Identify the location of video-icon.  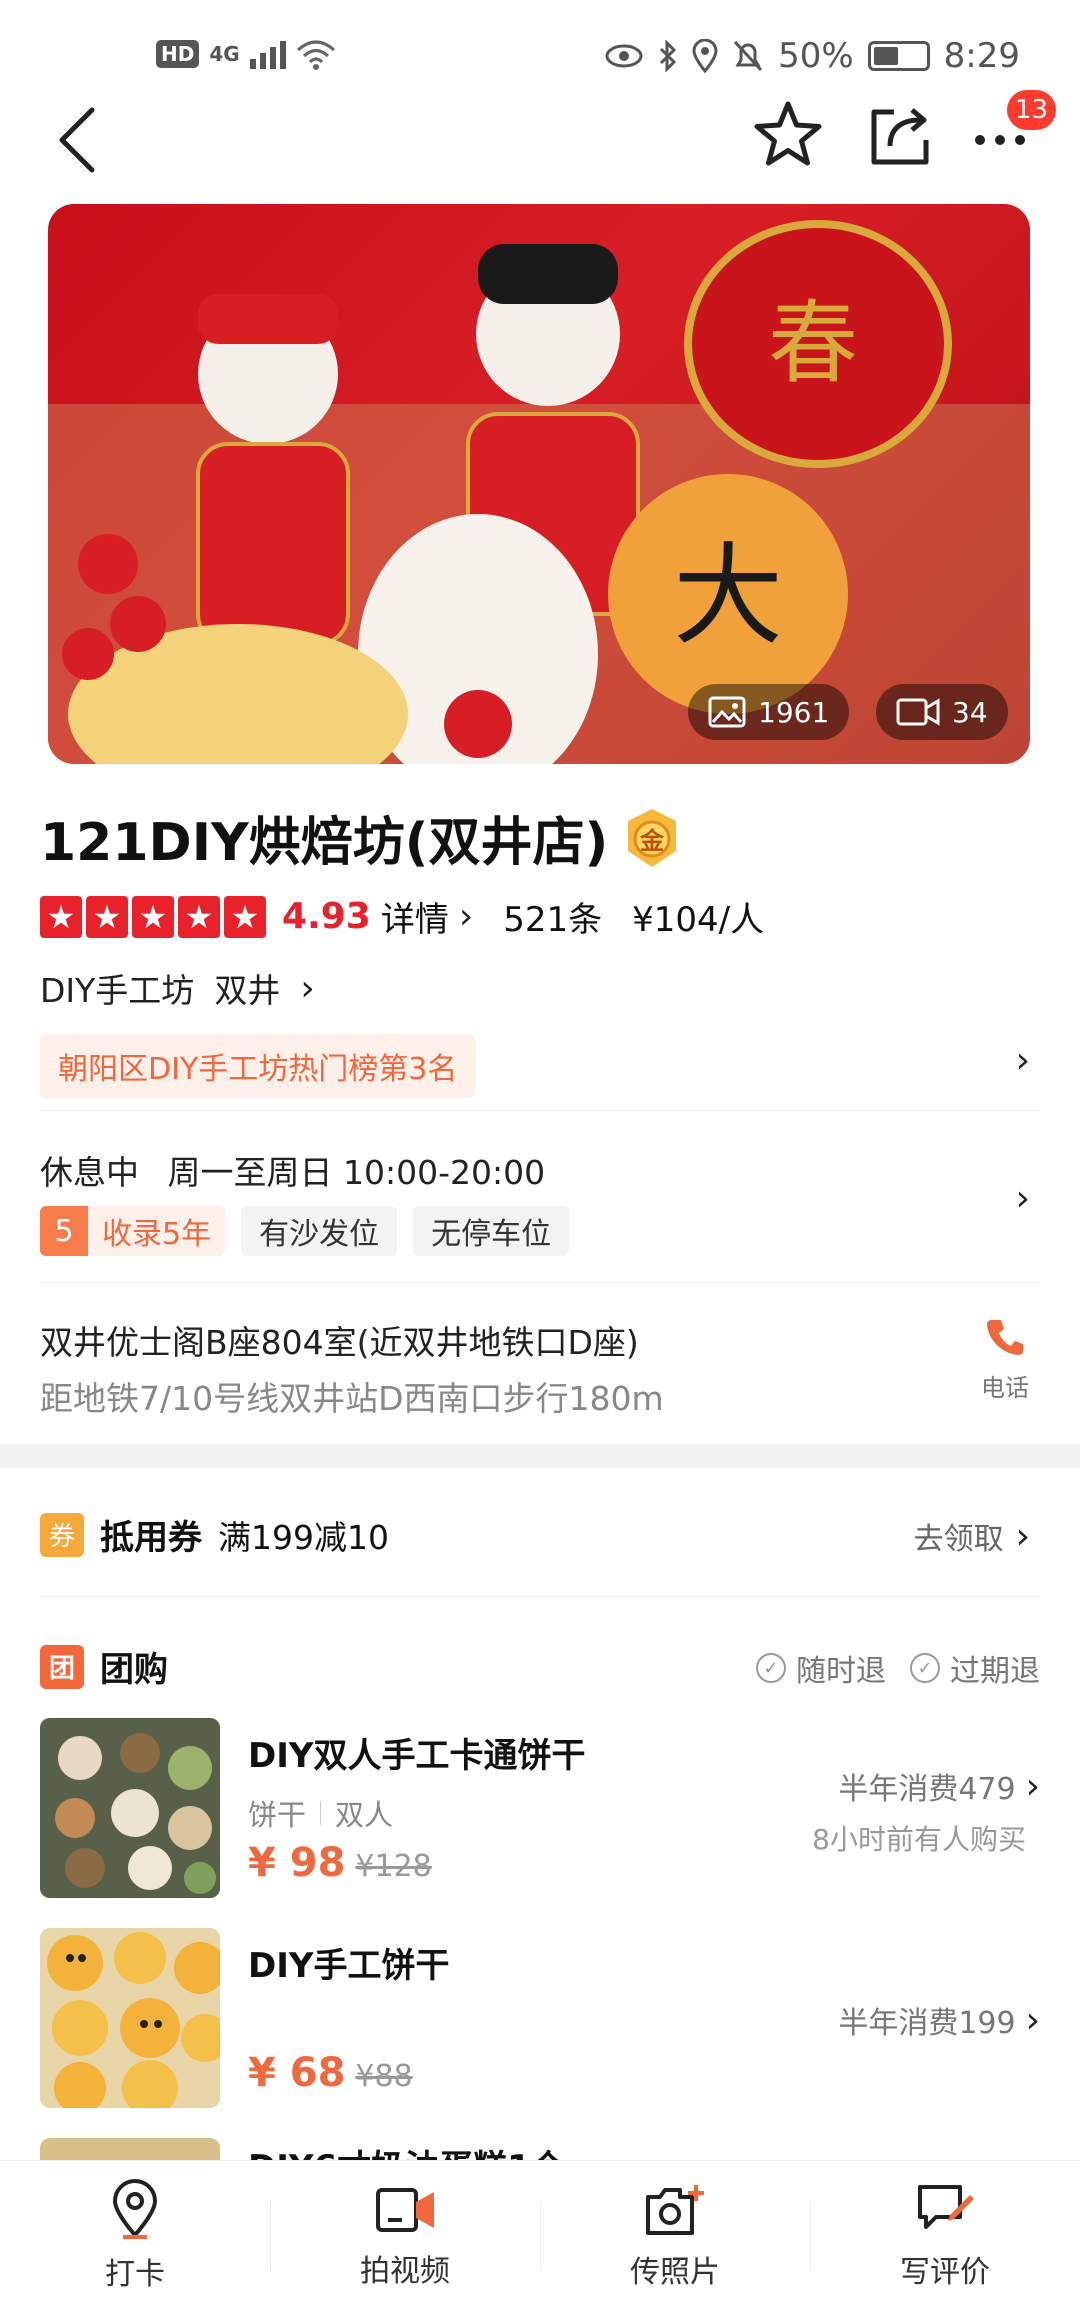
(918, 712).